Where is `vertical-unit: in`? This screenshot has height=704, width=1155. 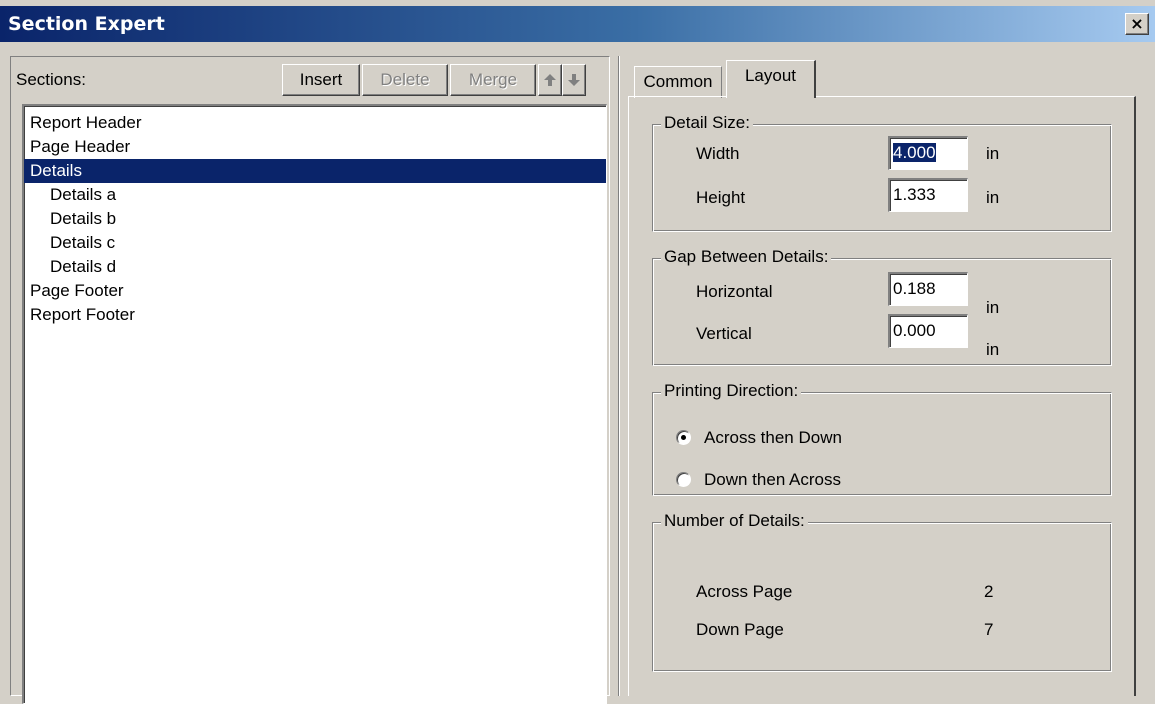 vertical-unit: in is located at coordinates (993, 349).